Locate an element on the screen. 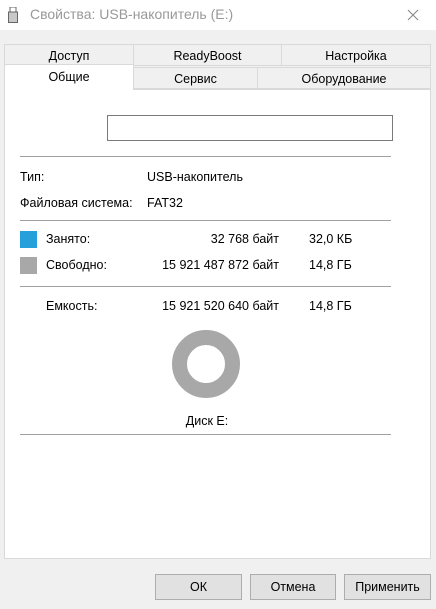 This screenshot has height=609, width=436. disk-usage-donut is located at coordinates (206, 364).